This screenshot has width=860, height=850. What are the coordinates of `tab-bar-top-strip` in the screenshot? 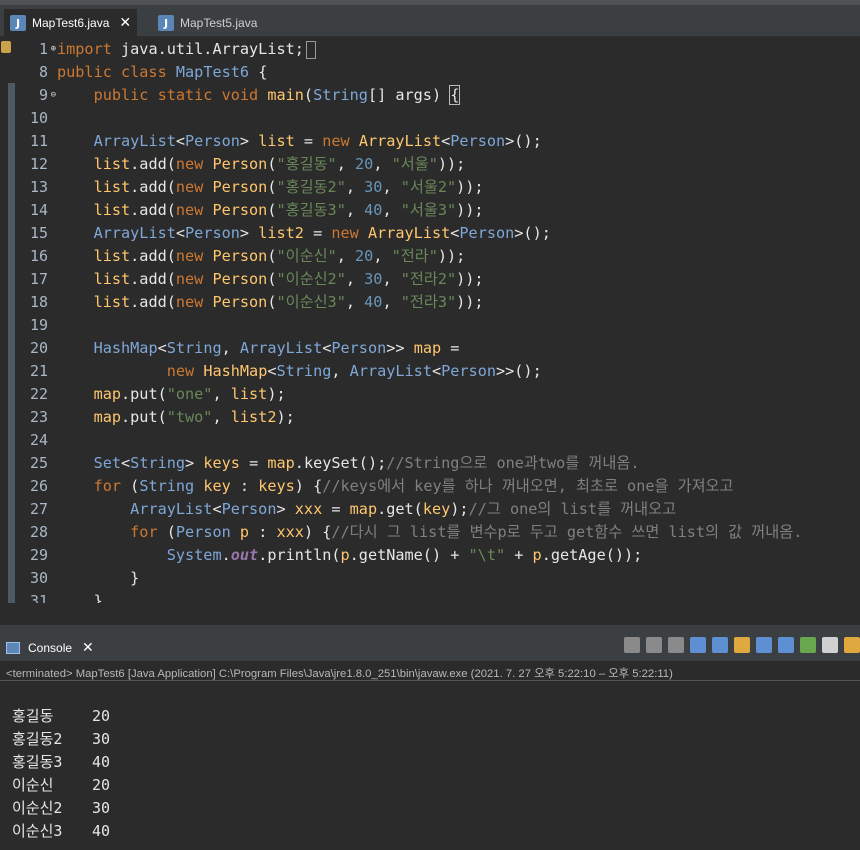 It's located at (430, 2).